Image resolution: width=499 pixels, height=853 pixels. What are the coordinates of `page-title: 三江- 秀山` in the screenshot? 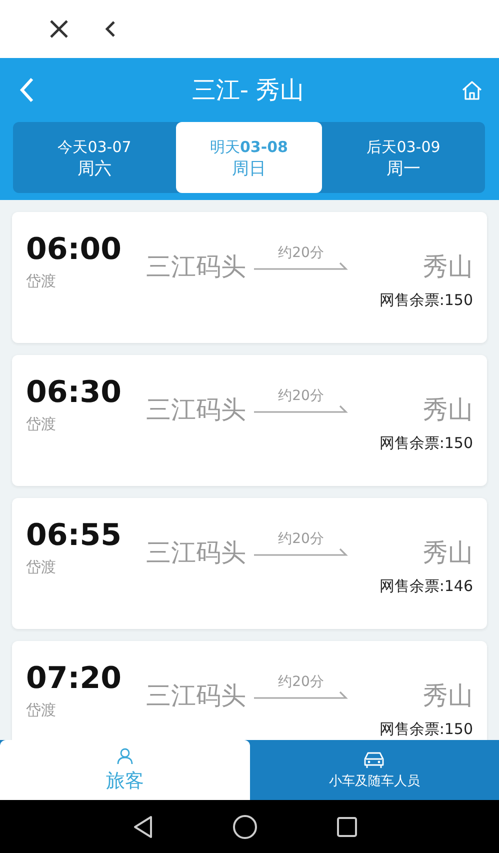 It's located at (248, 90).